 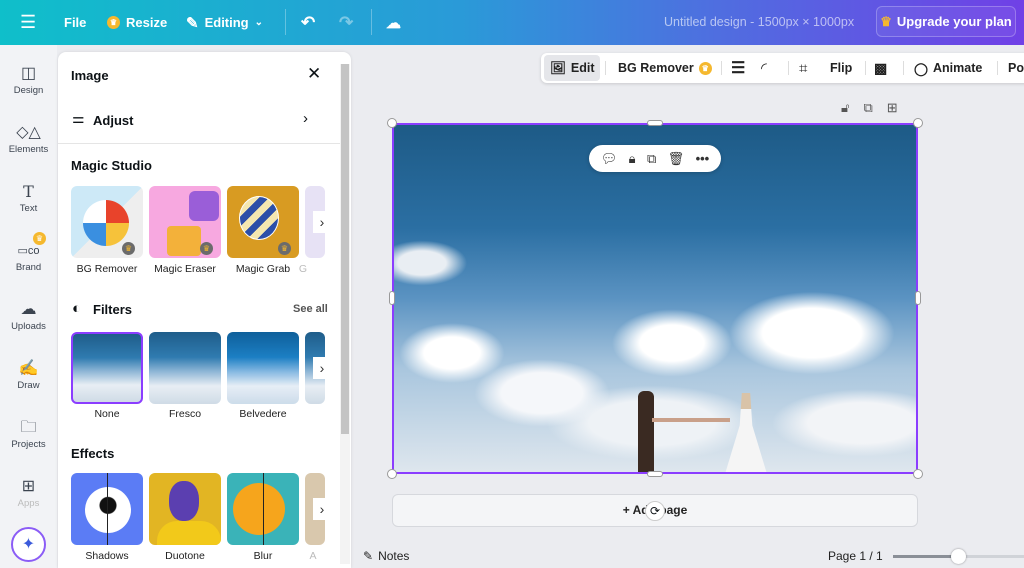 What do you see at coordinates (676, 159) in the screenshot?
I see `trash-icon: 🗑︎` at bounding box center [676, 159].